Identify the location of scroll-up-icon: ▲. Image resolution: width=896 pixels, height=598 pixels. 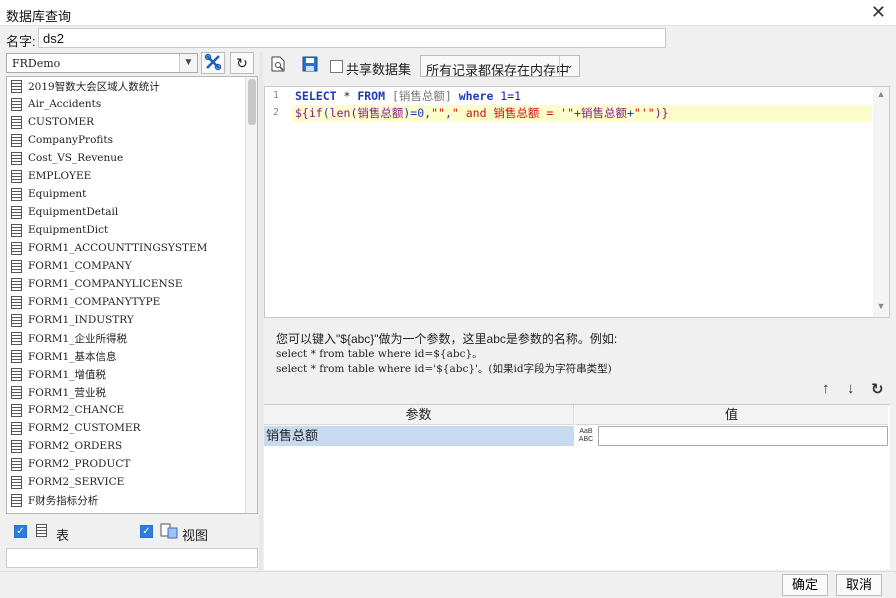
(881, 96).